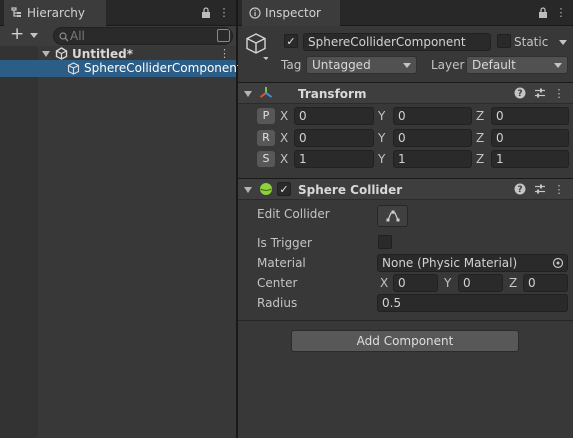 This screenshot has height=438, width=573. What do you see at coordinates (450, 263) in the screenshot?
I see `material-value: None (Physic Material)` at bounding box center [450, 263].